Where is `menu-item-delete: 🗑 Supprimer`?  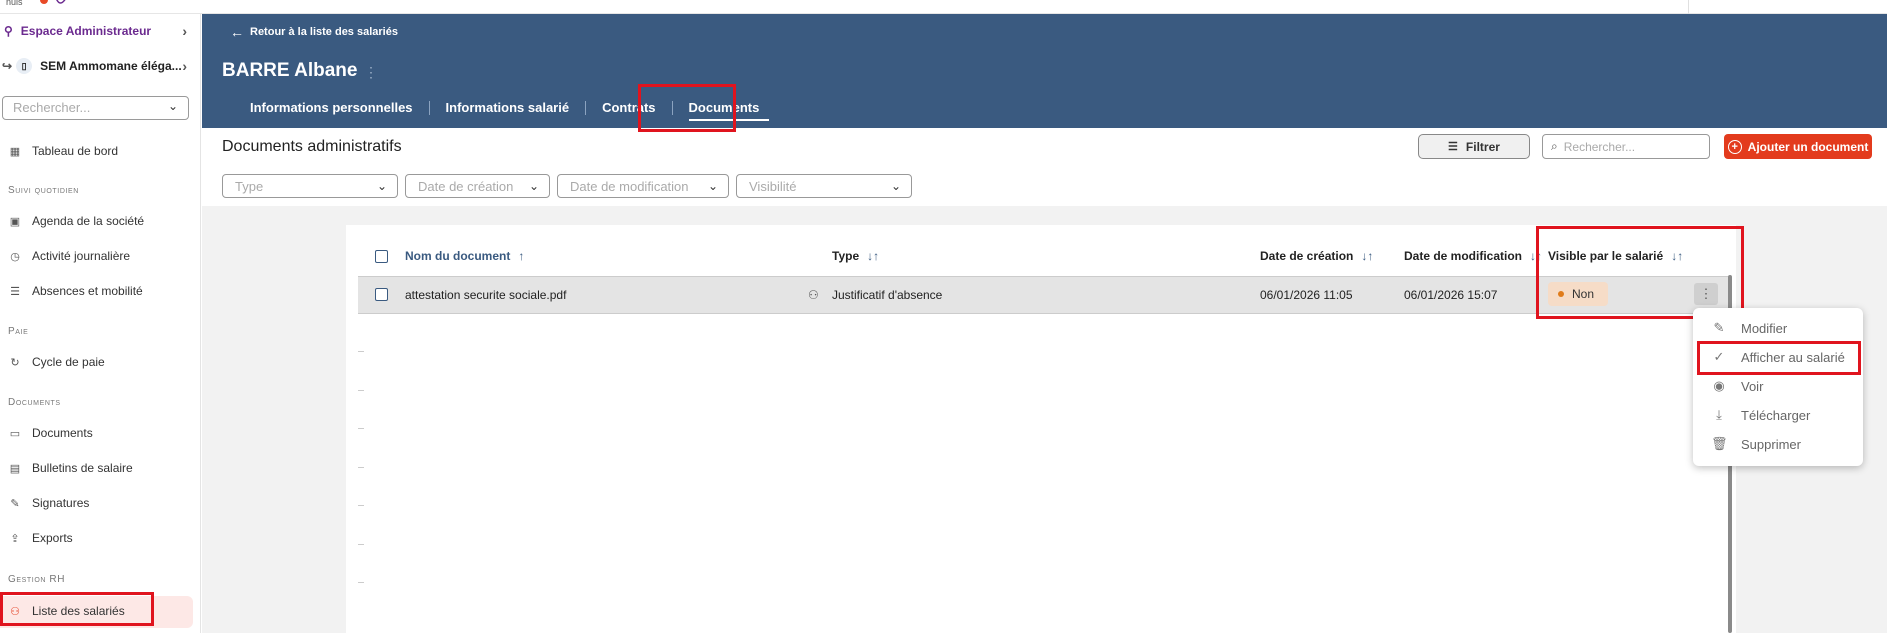
menu-item-delete: 🗑 Supprimer is located at coordinates (1756, 444).